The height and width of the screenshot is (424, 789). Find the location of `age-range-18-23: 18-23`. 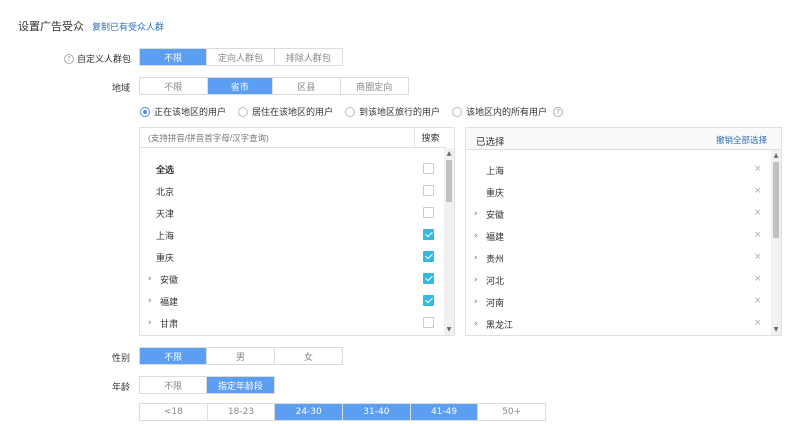

age-range-18-23: 18-23 is located at coordinates (241, 412).